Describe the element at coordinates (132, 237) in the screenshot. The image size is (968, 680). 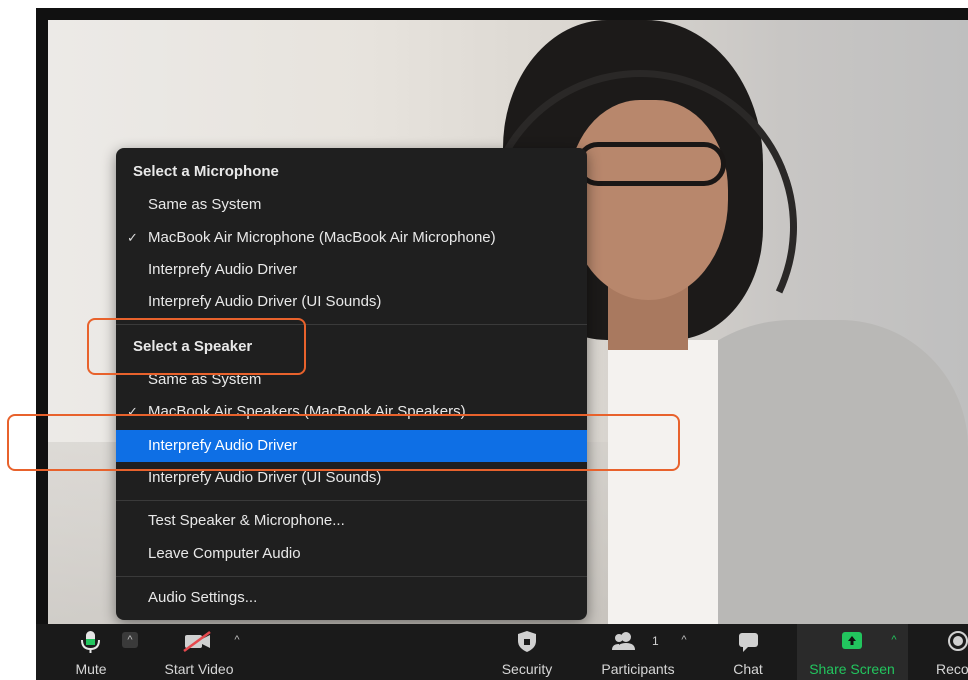
I see `checkmark-icon: ✓` at that location.